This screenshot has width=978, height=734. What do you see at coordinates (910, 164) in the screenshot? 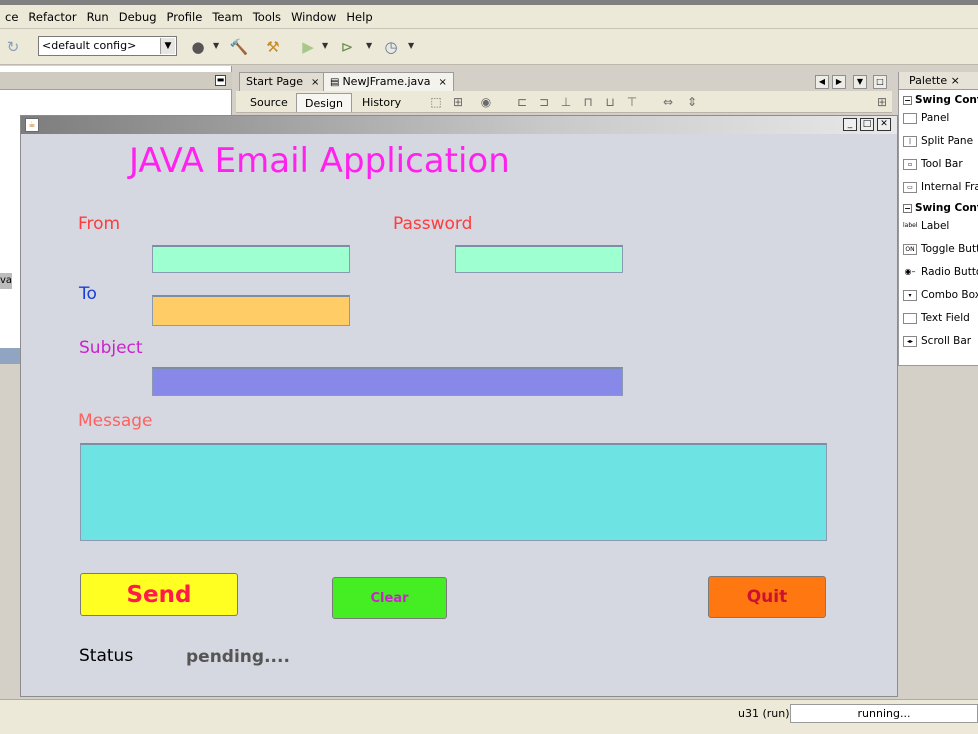
I see `tool-bar-icon: ▫` at bounding box center [910, 164].